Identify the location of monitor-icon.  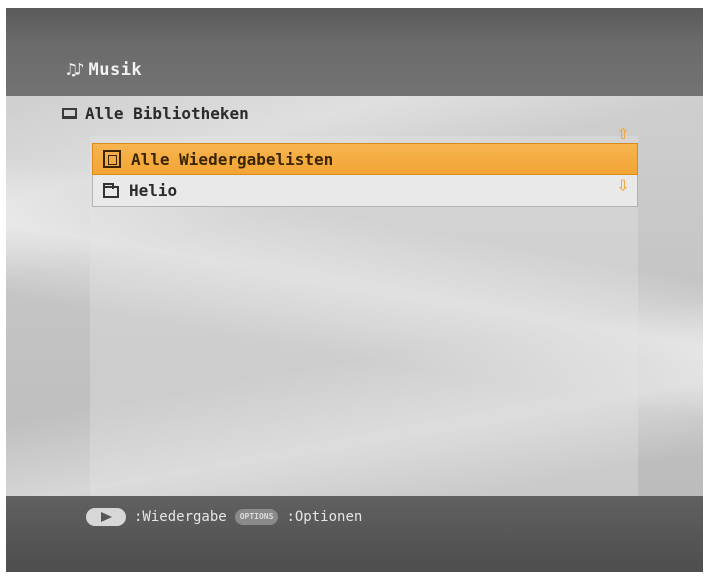
(69, 113).